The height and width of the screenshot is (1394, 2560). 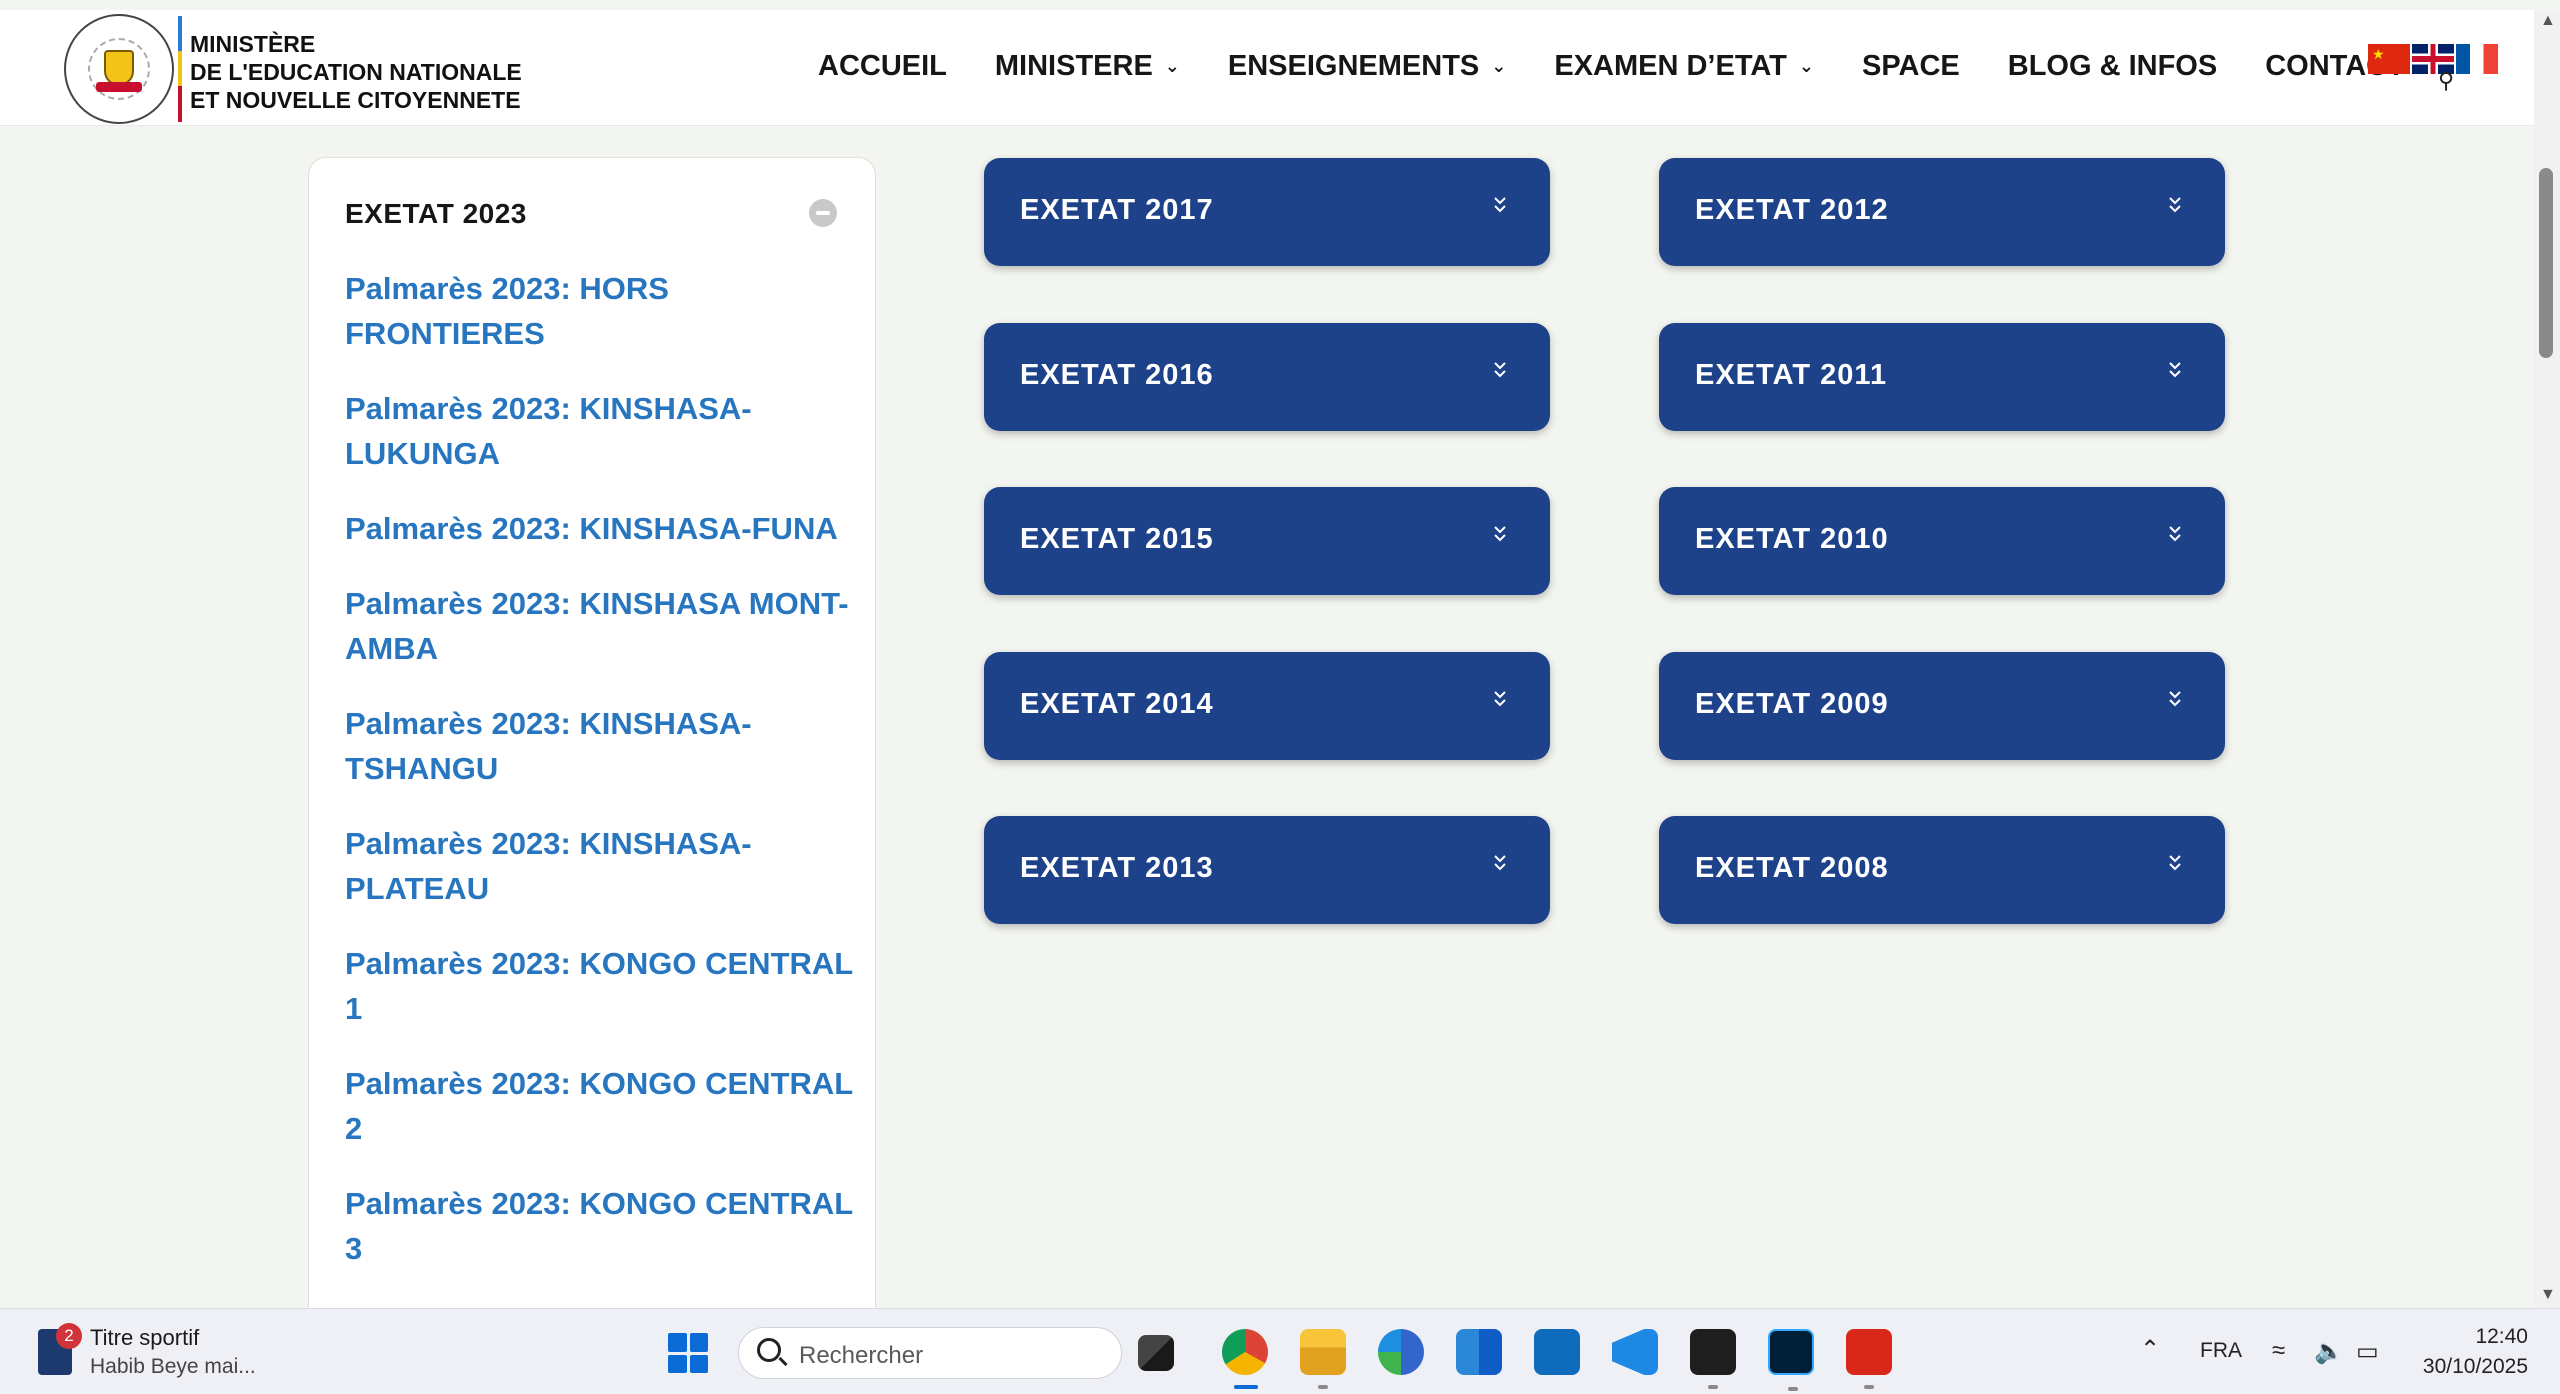 I want to click on nav-ministere: MINISTERE ⌄, so click(x=1087, y=66).